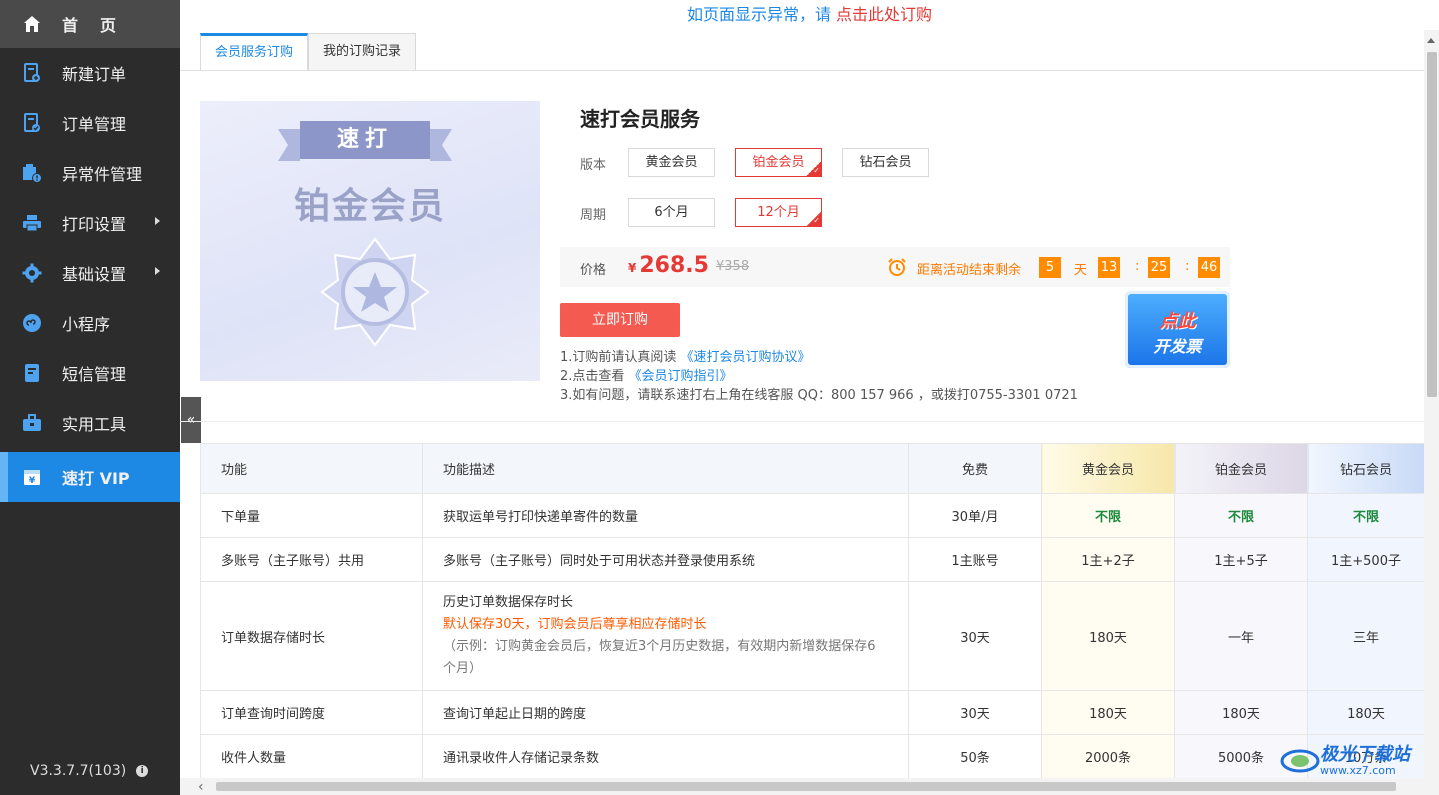  Describe the element at coordinates (90, 24) in the screenshot. I see `sidebar-item-home: 首页` at that location.